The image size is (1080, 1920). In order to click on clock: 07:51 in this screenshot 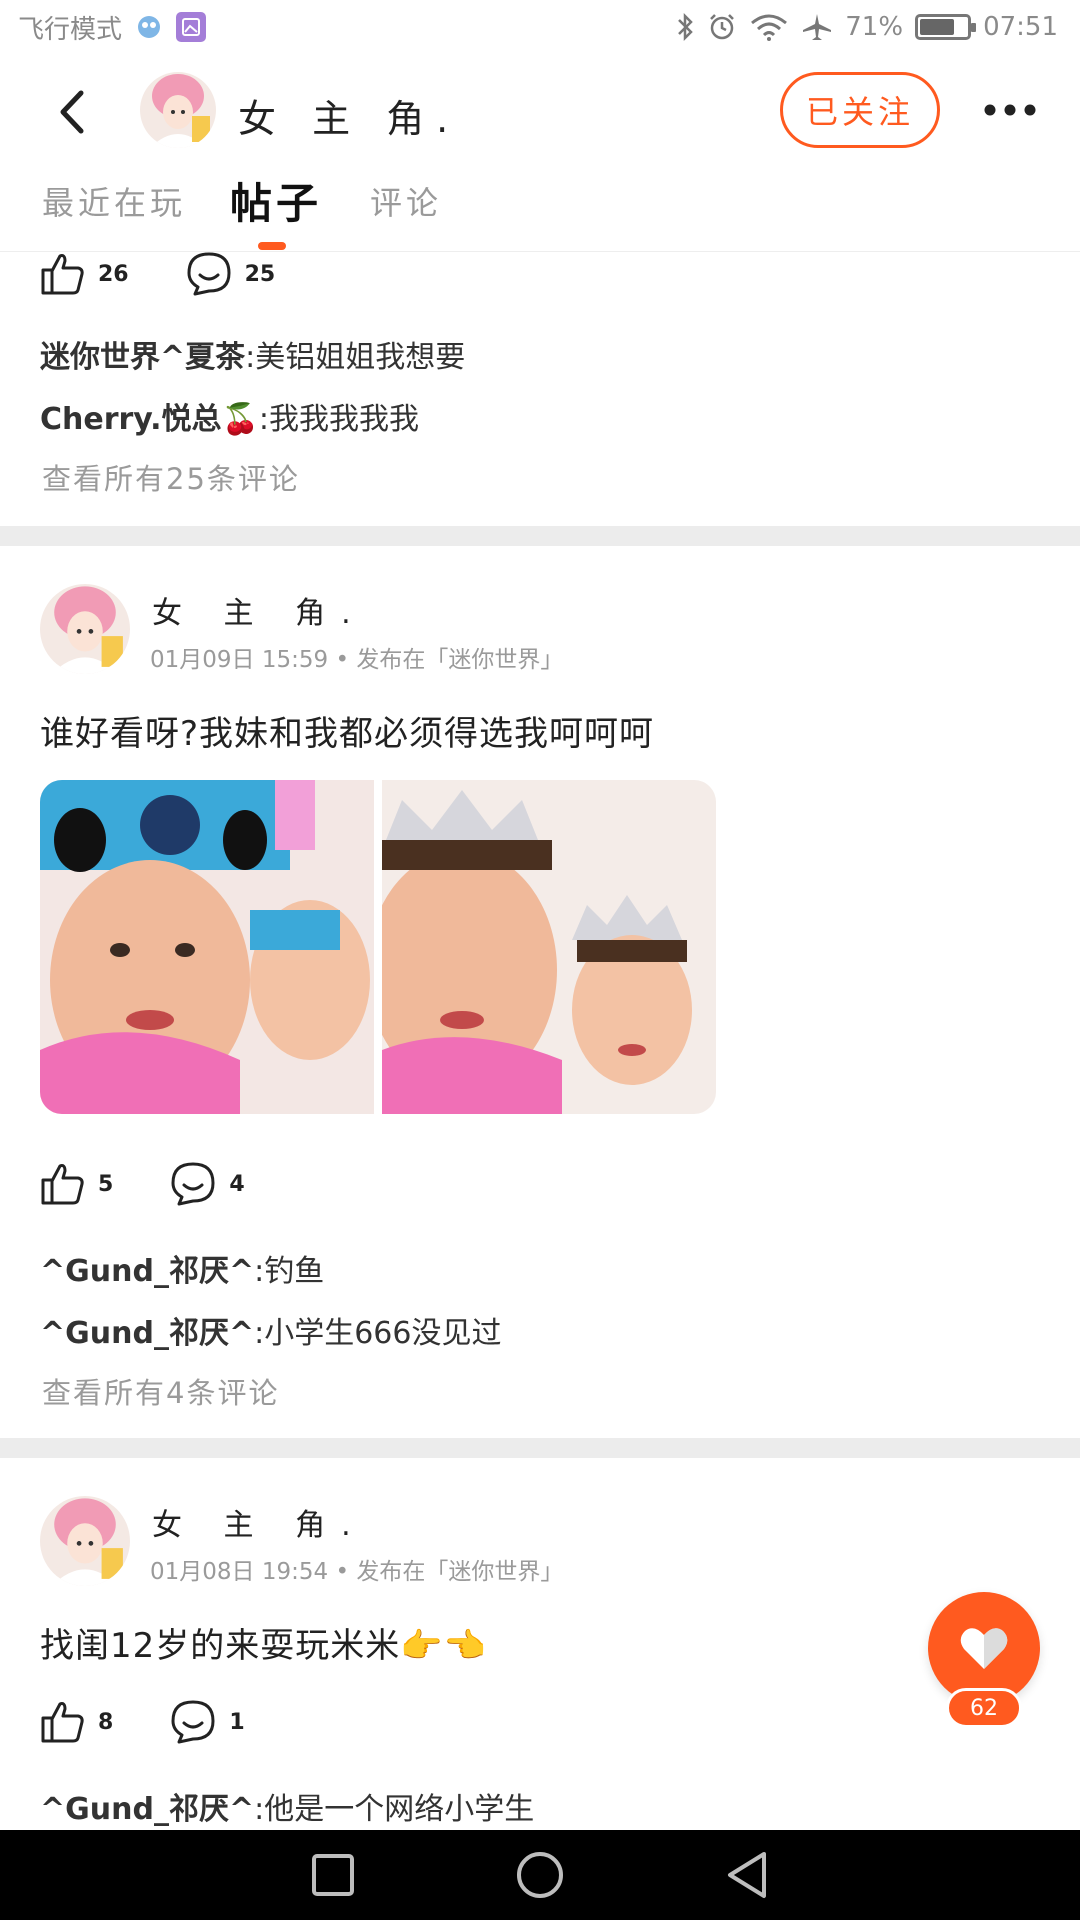, I will do `click(1020, 27)`.